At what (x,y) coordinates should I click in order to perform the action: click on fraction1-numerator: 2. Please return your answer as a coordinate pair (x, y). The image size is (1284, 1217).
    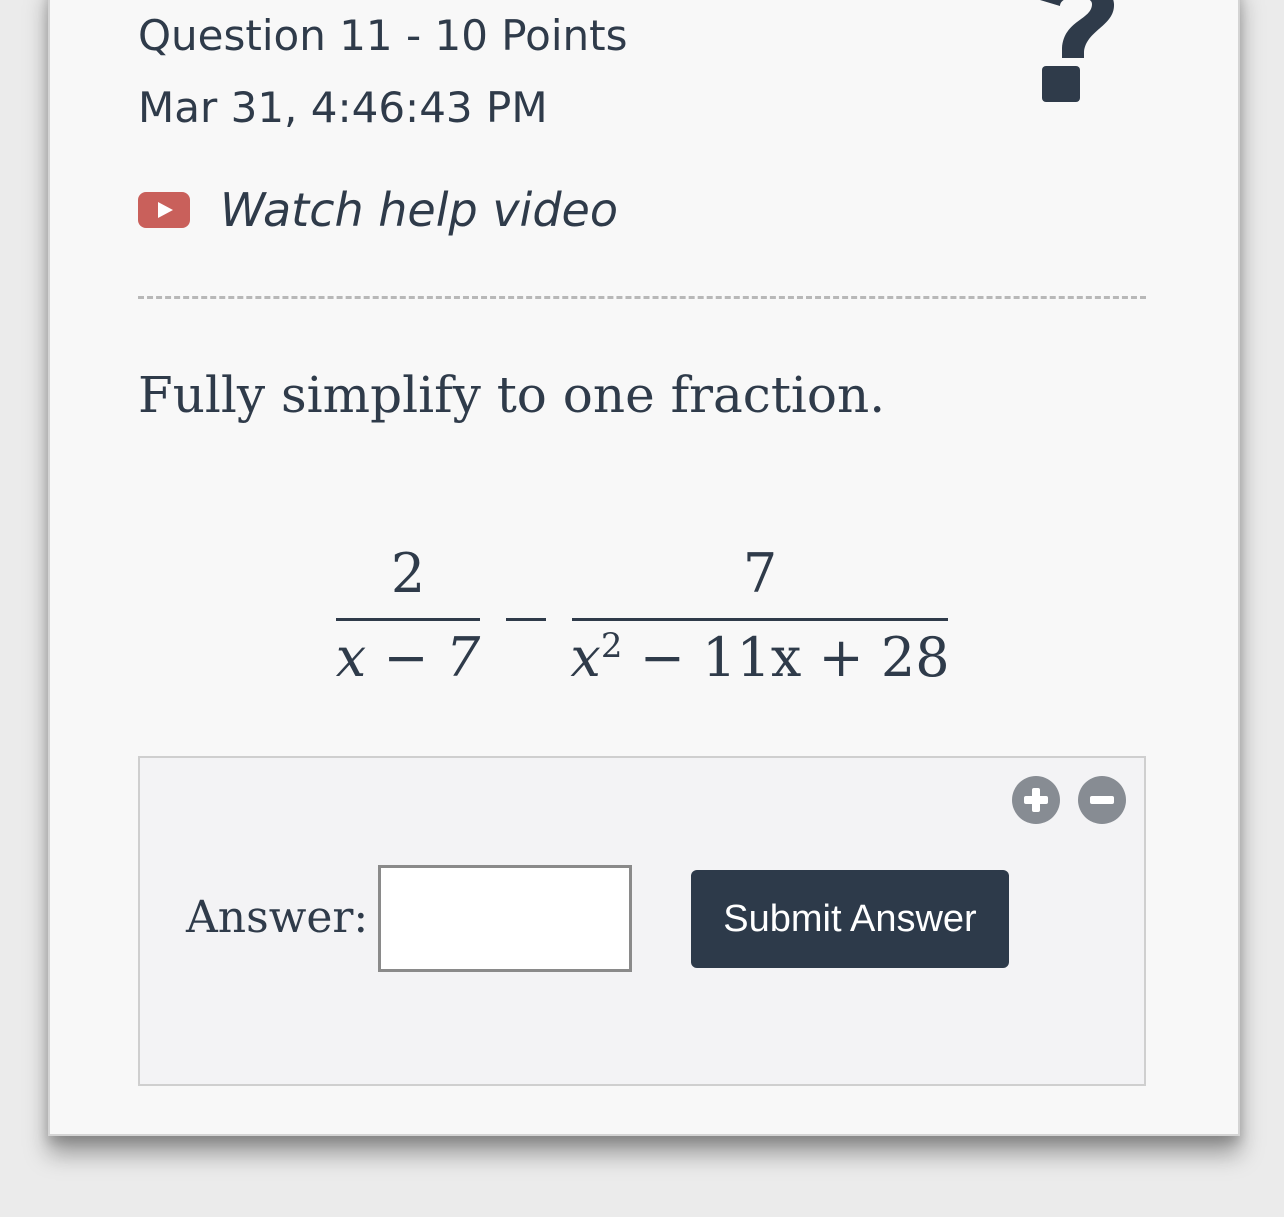
    Looking at the image, I should click on (408, 573).